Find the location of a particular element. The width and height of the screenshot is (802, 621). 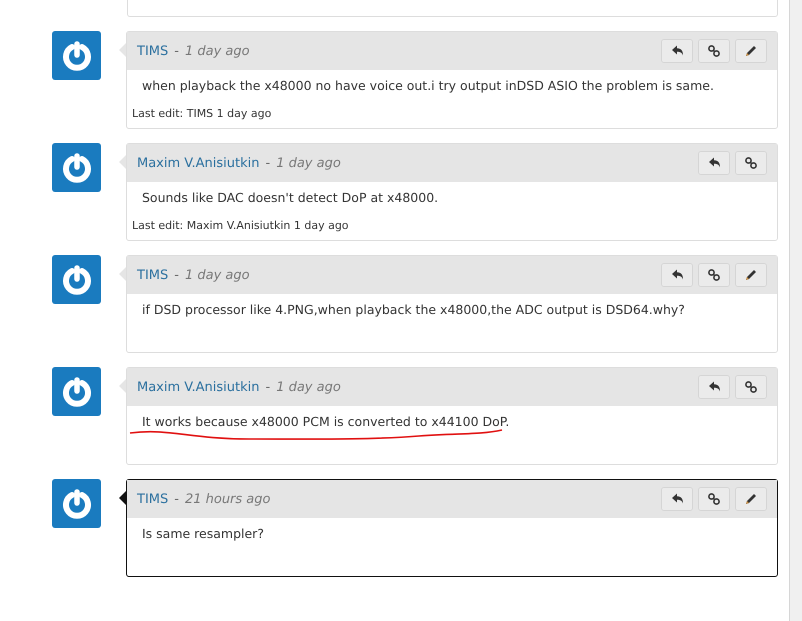

comment-text: when playback the x48000 no have voice out.i try output inDSD ASIO the problem is same. is located at coordinates (428, 85).